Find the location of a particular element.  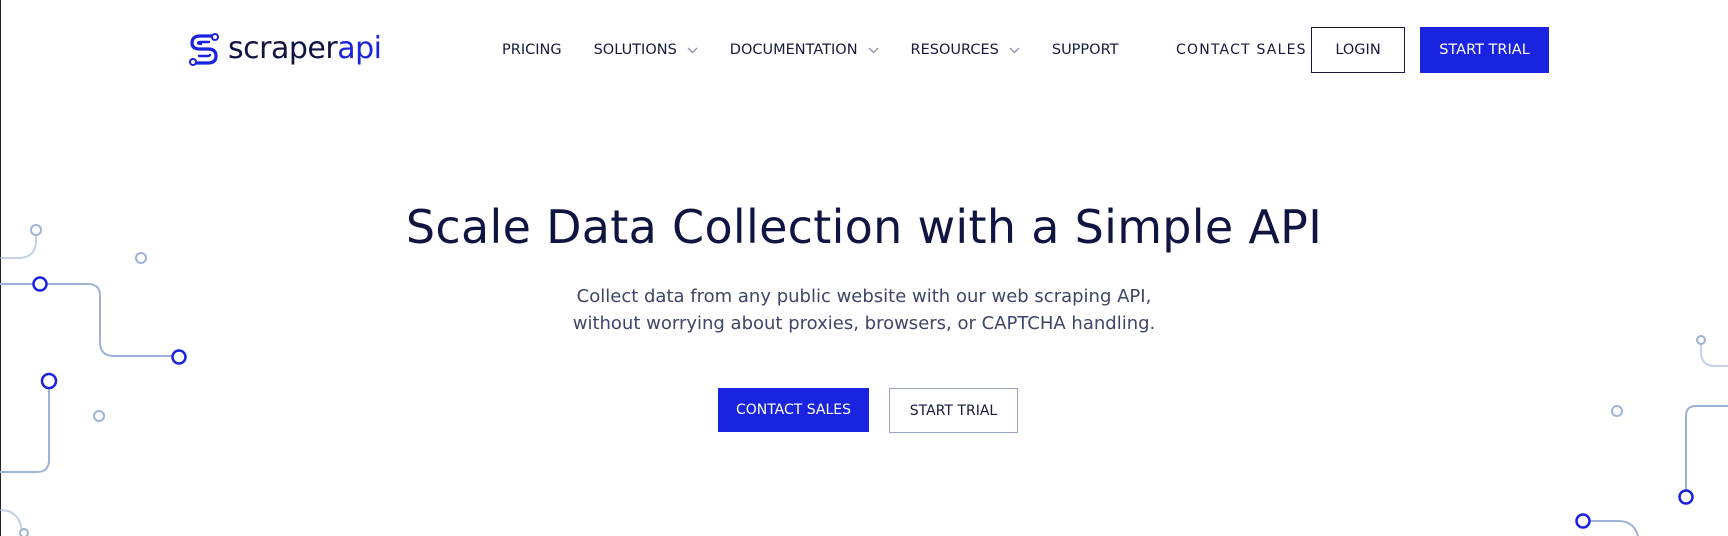

hero-title: Scale Data Collection with a Simple API is located at coordinates (864, 227).